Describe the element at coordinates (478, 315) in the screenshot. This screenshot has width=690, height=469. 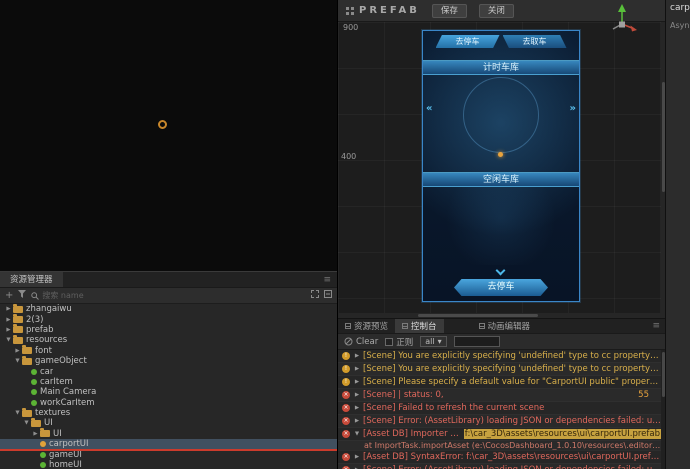
I see `scrollbar-thumb` at that location.